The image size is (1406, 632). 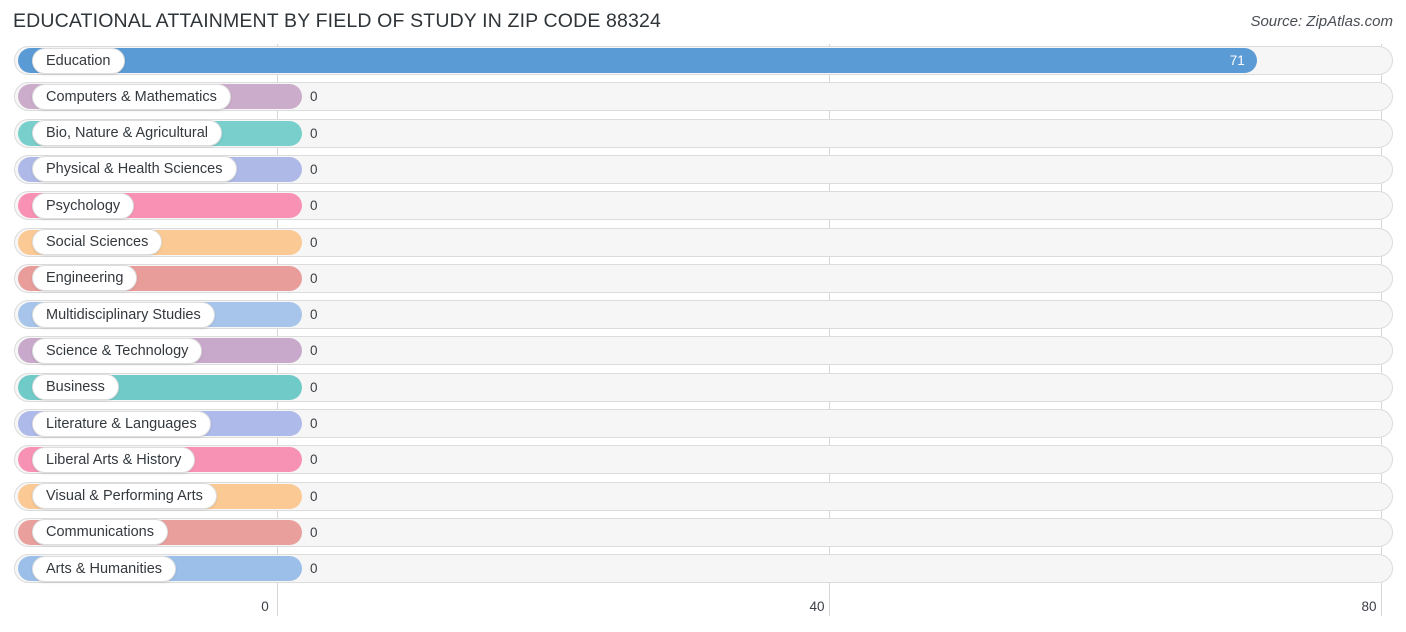 I want to click on category-label: Bio, Nature & Agricultural, so click(x=127, y=133).